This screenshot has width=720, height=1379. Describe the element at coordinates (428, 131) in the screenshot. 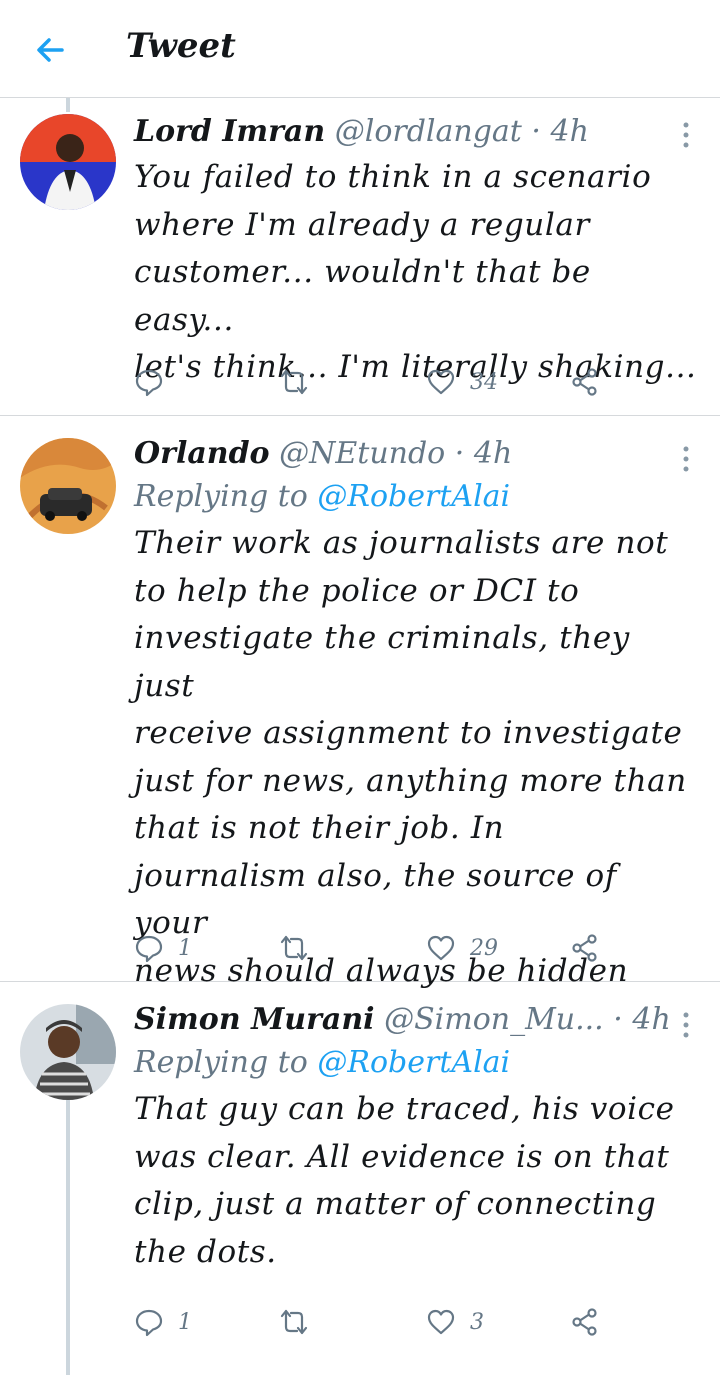

I see `author-handle: @lordlangat` at that location.